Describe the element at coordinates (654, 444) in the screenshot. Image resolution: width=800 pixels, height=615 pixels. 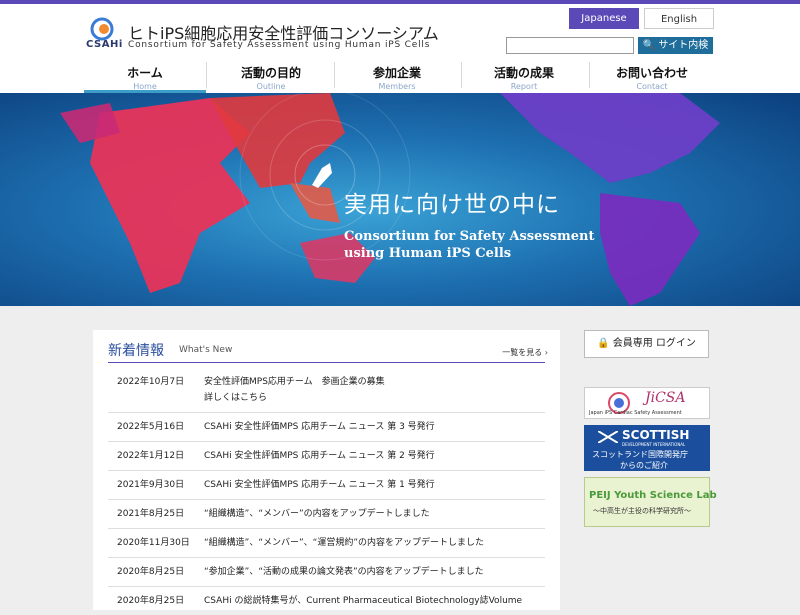
I see `scottish-subtitle: DEVELOPMENT INTERNATIONAL` at that location.